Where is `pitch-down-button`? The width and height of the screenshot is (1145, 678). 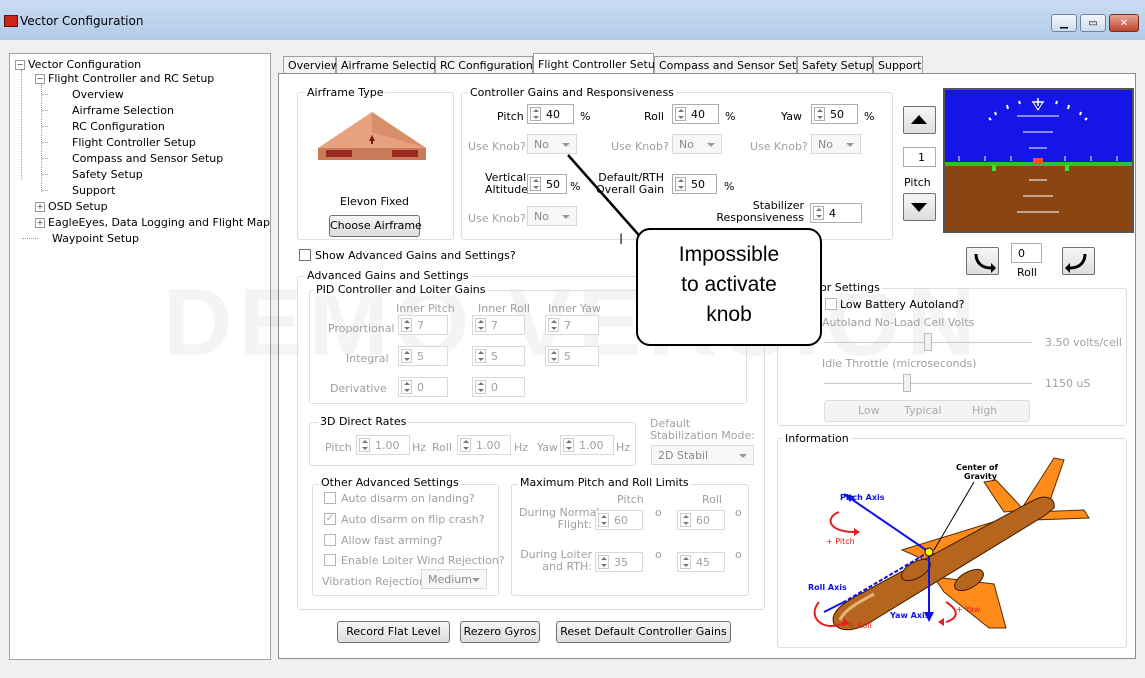 pitch-down-button is located at coordinates (919, 207).